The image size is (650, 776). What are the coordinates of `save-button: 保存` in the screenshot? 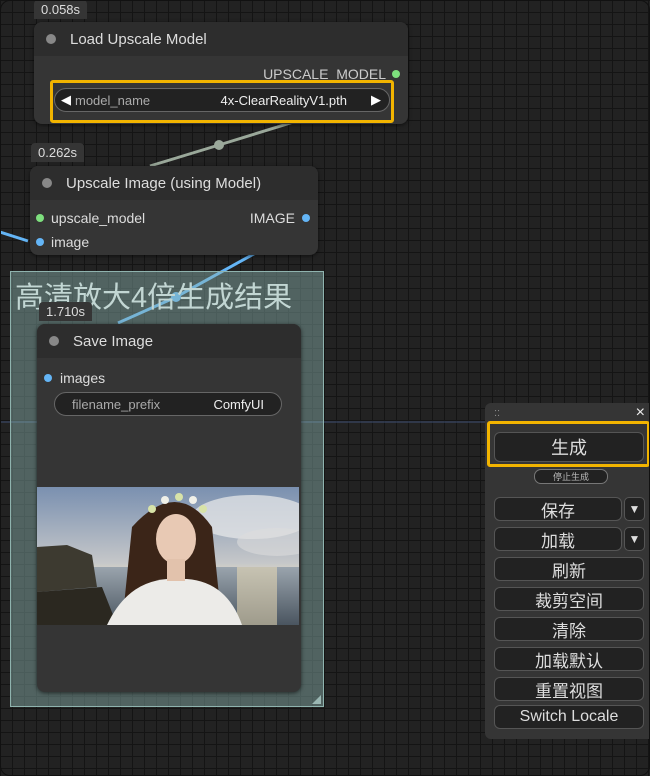 It's located at (558, 509).